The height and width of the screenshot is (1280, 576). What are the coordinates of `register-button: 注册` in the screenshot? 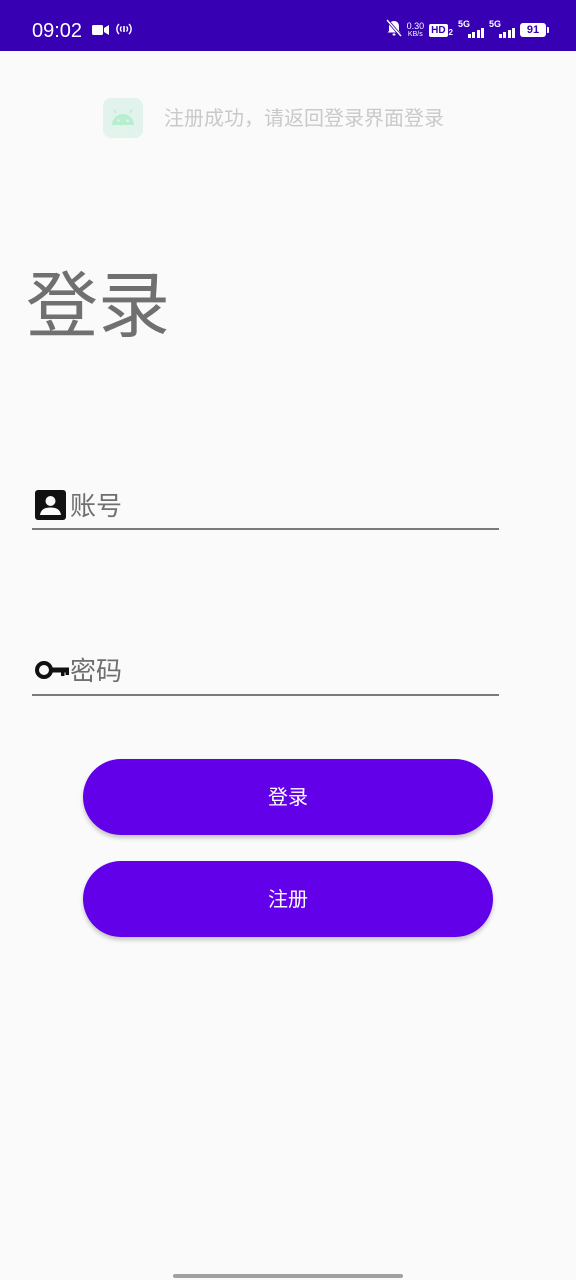 It's located at (288, 899).